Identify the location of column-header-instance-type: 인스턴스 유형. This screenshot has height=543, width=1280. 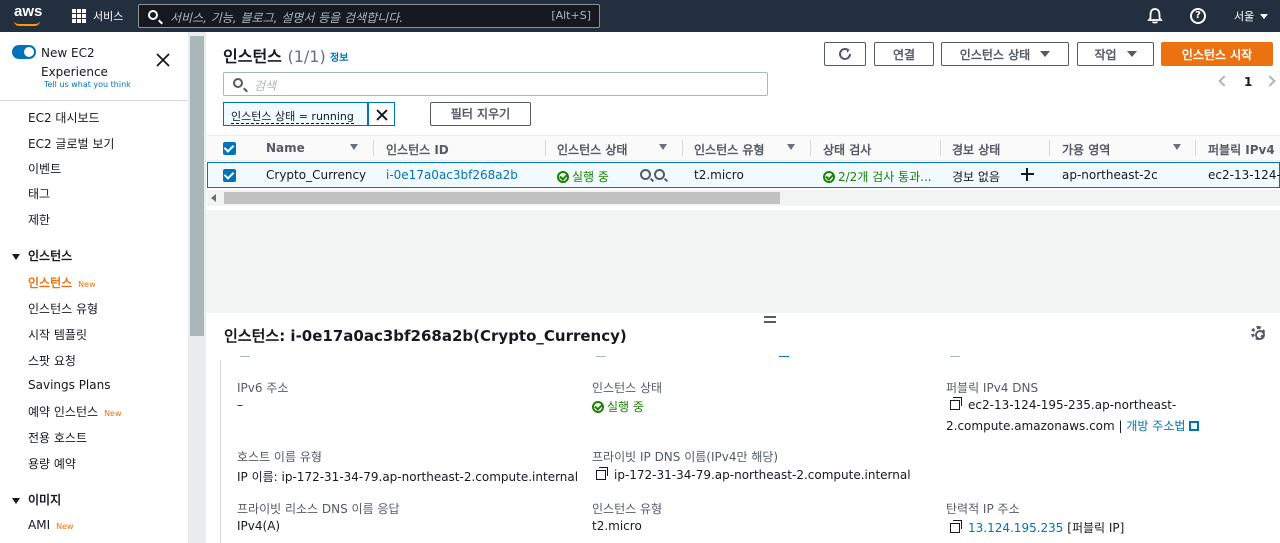
(729, 149).